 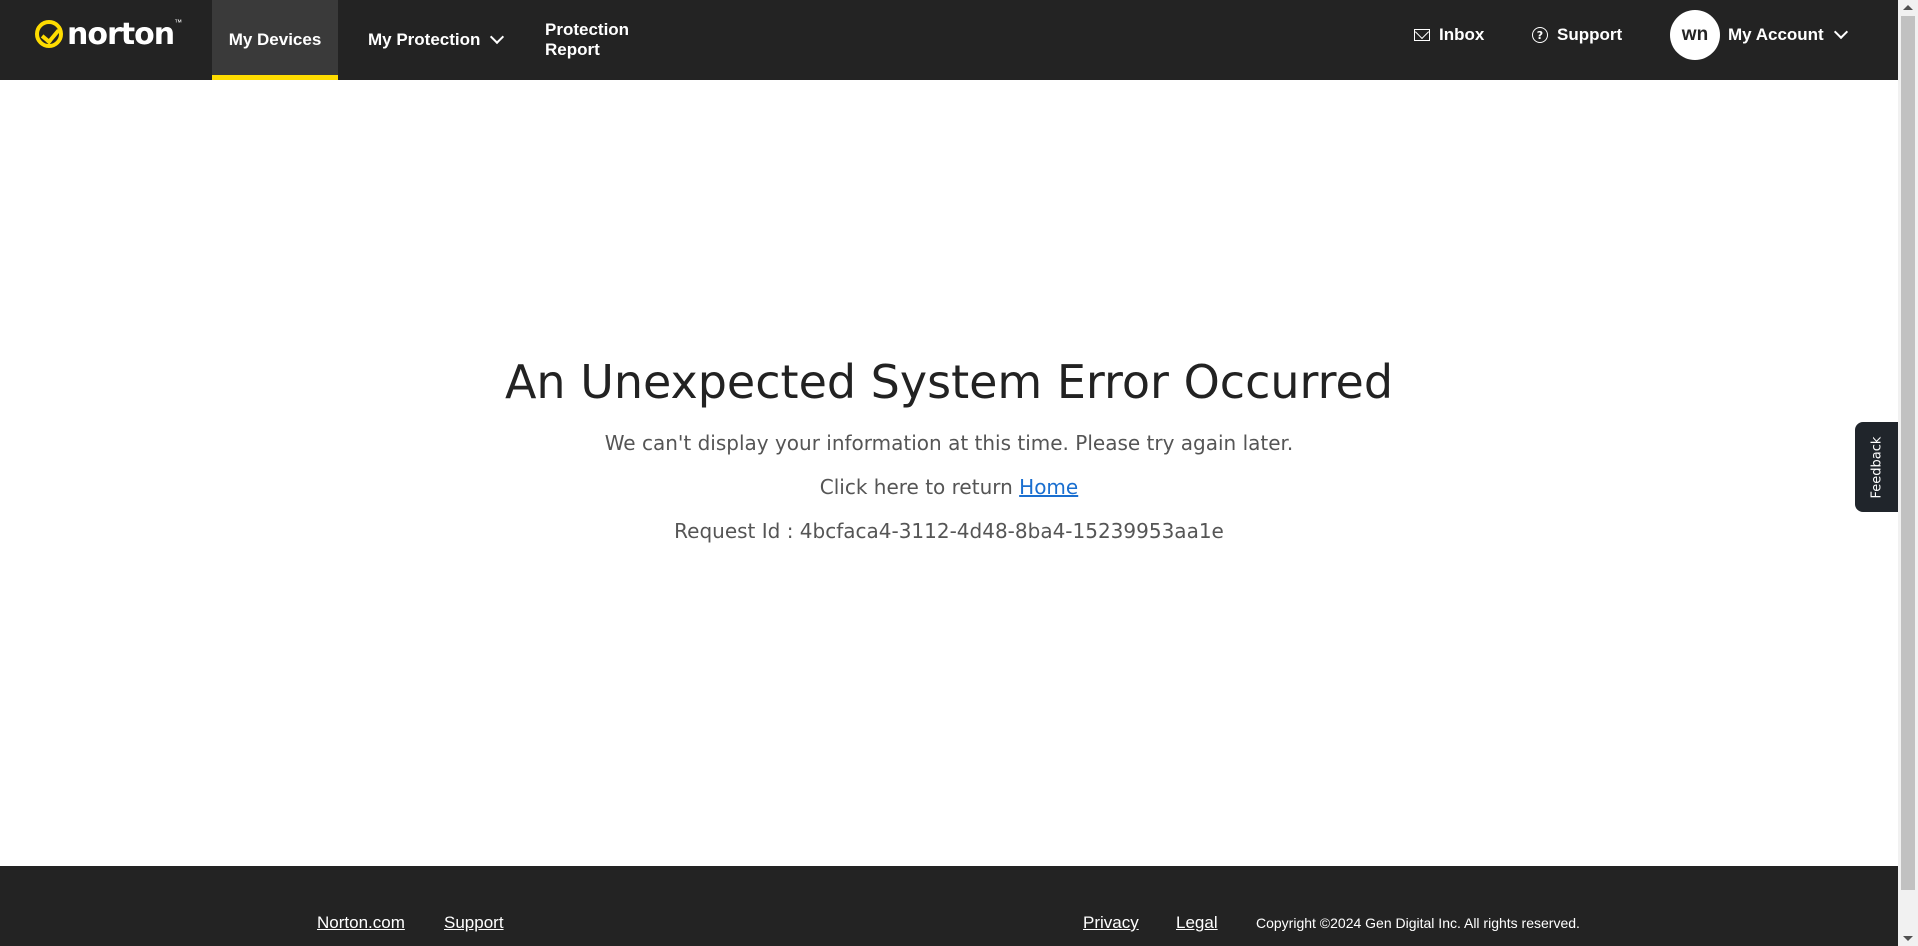 What do you see at coordinates (1111, 923) in the screenshot?
I see `footer-privacy-link: Privacy` at bounding box center [1111, 923].